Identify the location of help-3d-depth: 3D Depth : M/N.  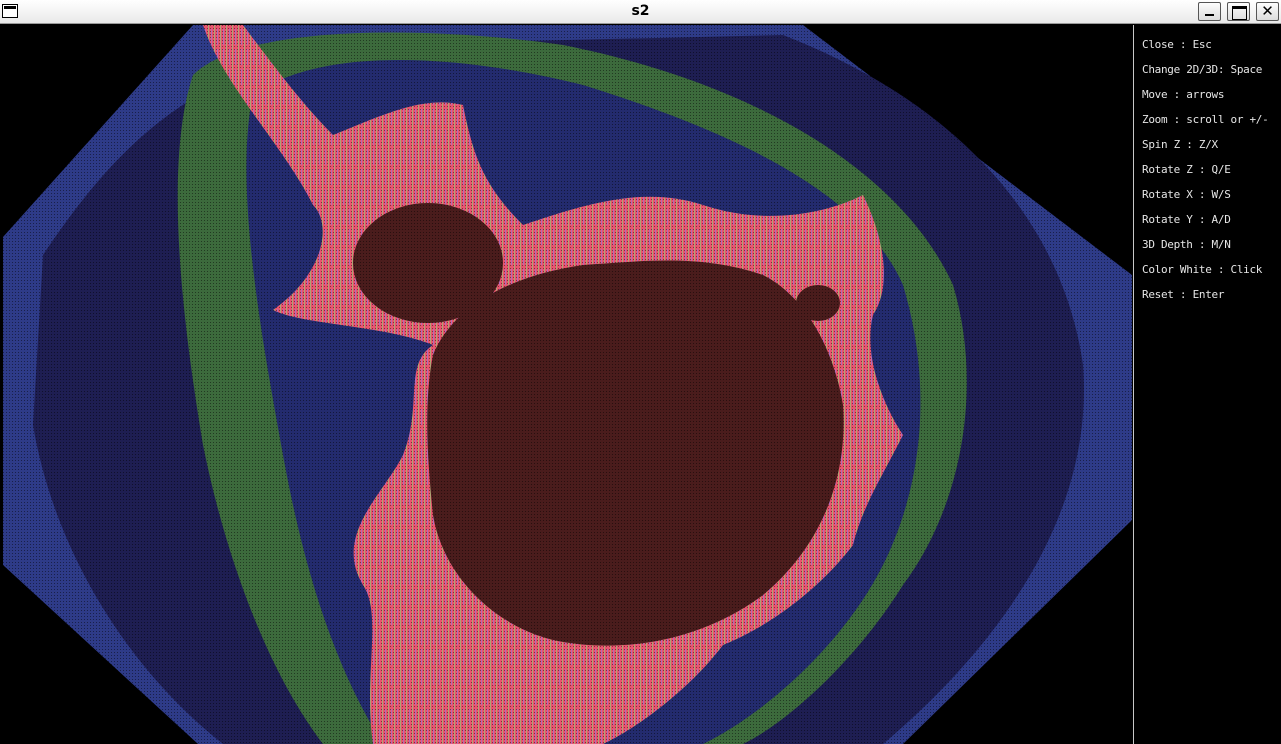
(1186, 244).